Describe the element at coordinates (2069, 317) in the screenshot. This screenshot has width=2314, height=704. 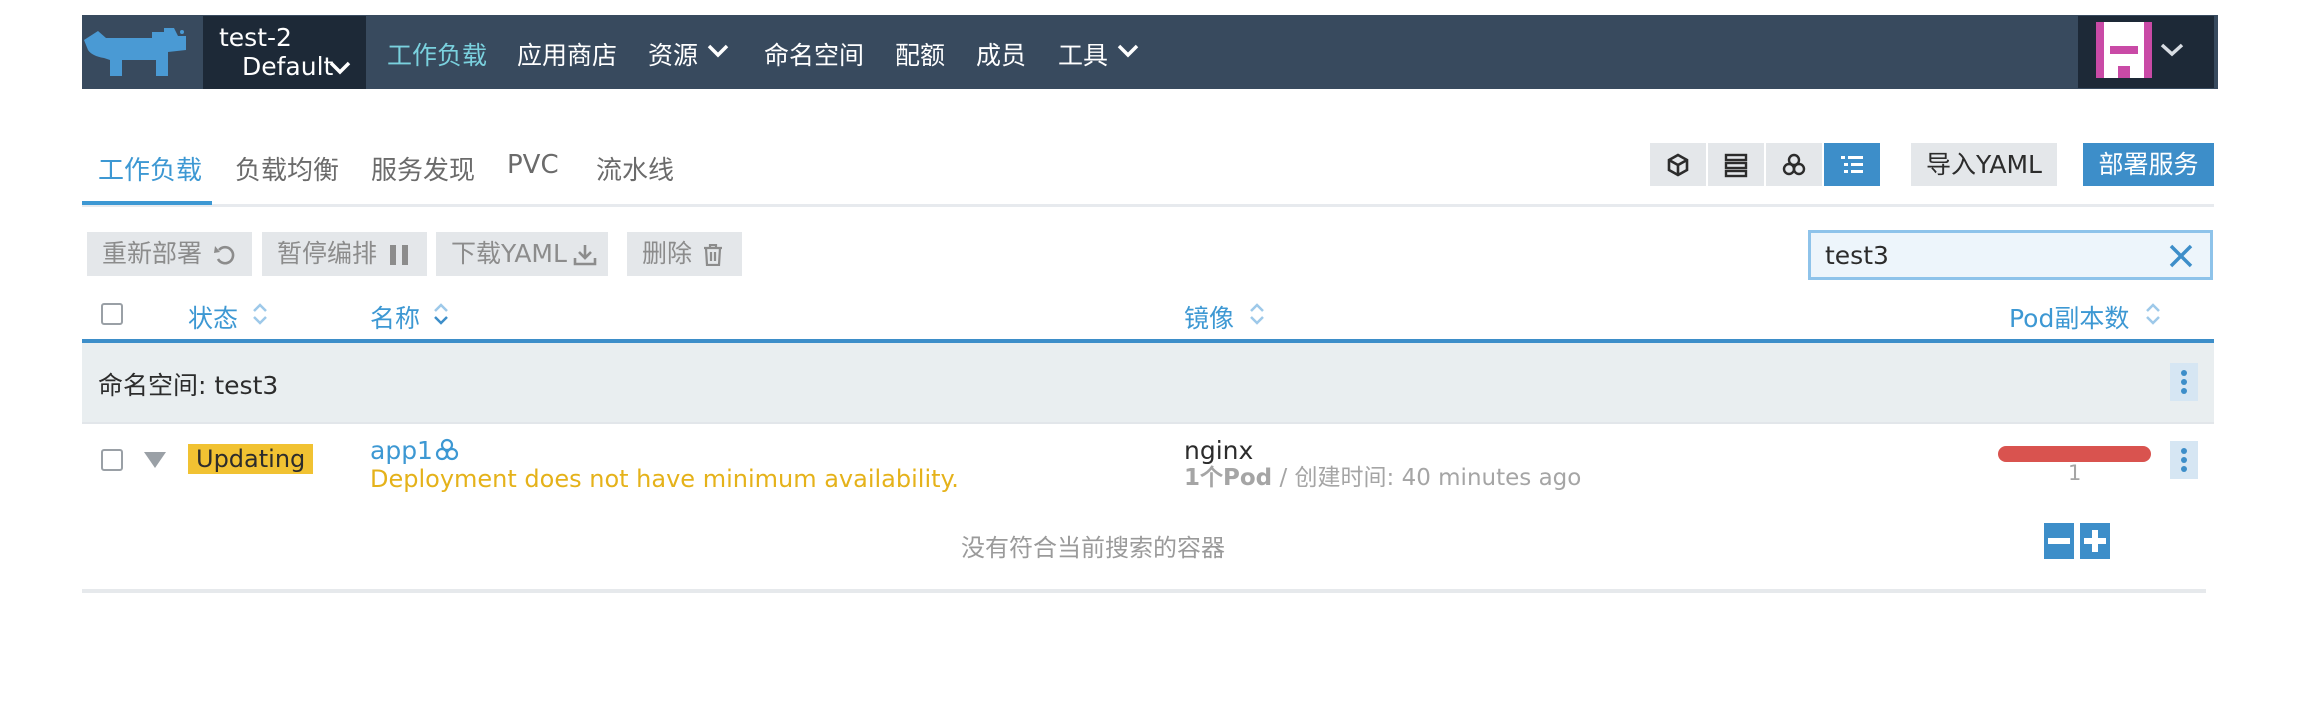
I see `column-header-pod-replicas: Pod副本数` at that location.